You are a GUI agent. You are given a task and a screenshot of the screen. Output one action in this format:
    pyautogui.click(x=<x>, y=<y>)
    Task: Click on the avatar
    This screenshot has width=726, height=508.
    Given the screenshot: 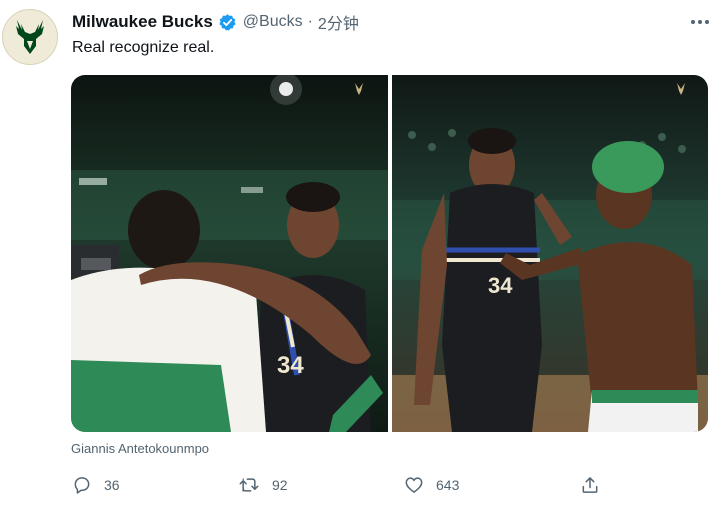 What is the action you would take?
    pyautogui.click(x=30, y=37)
    